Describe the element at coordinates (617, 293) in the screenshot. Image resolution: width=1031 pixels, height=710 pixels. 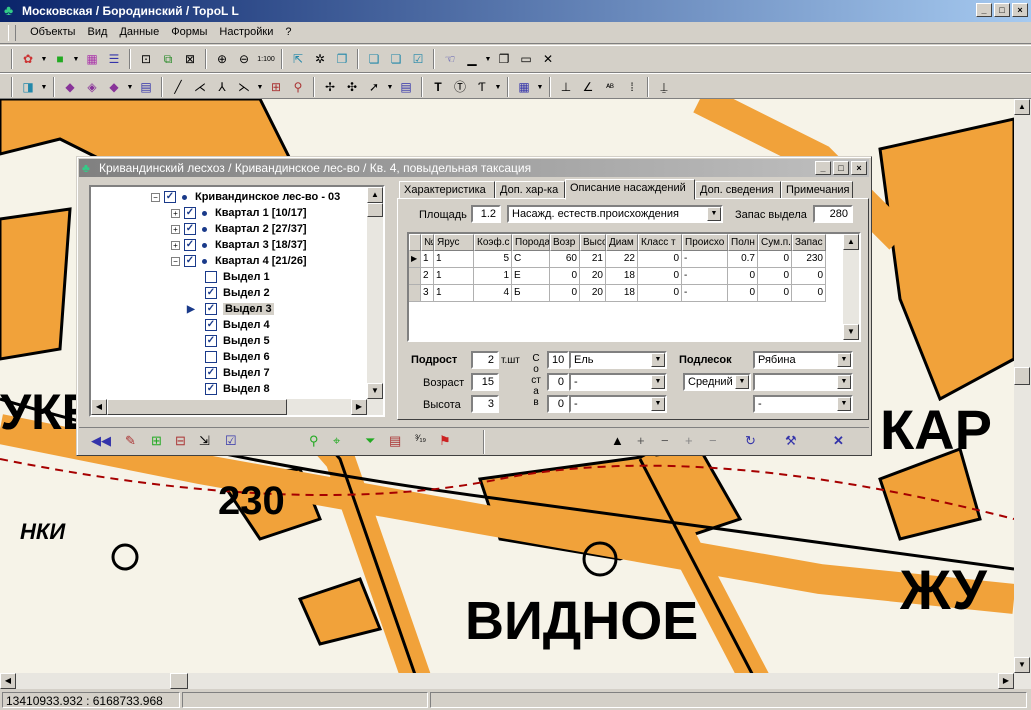
I see `table-row: 3 1 4 Б 0 20 18 0-0 0 0` at that location.